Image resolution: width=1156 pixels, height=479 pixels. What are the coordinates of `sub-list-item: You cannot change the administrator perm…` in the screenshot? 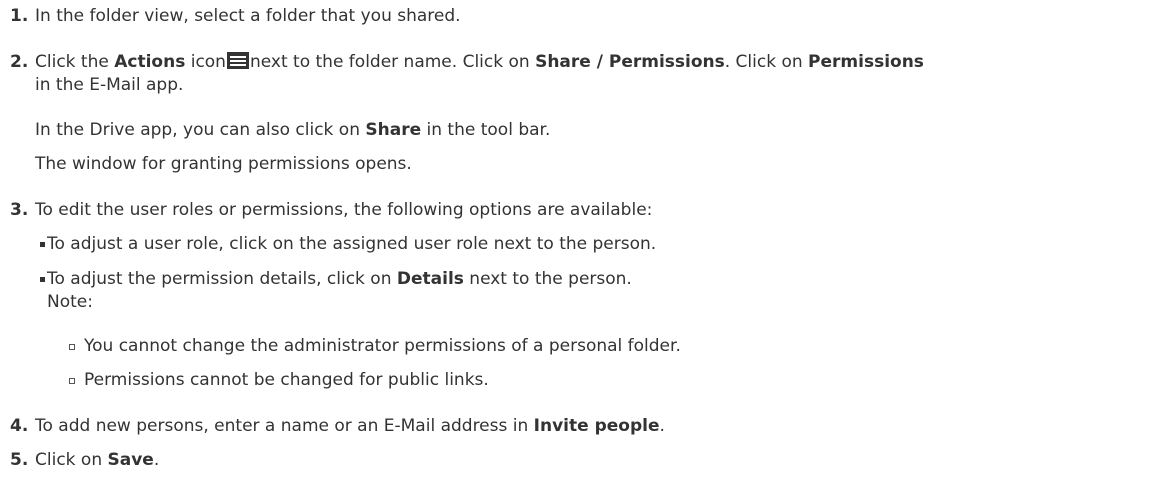 It's located at (578, 346).